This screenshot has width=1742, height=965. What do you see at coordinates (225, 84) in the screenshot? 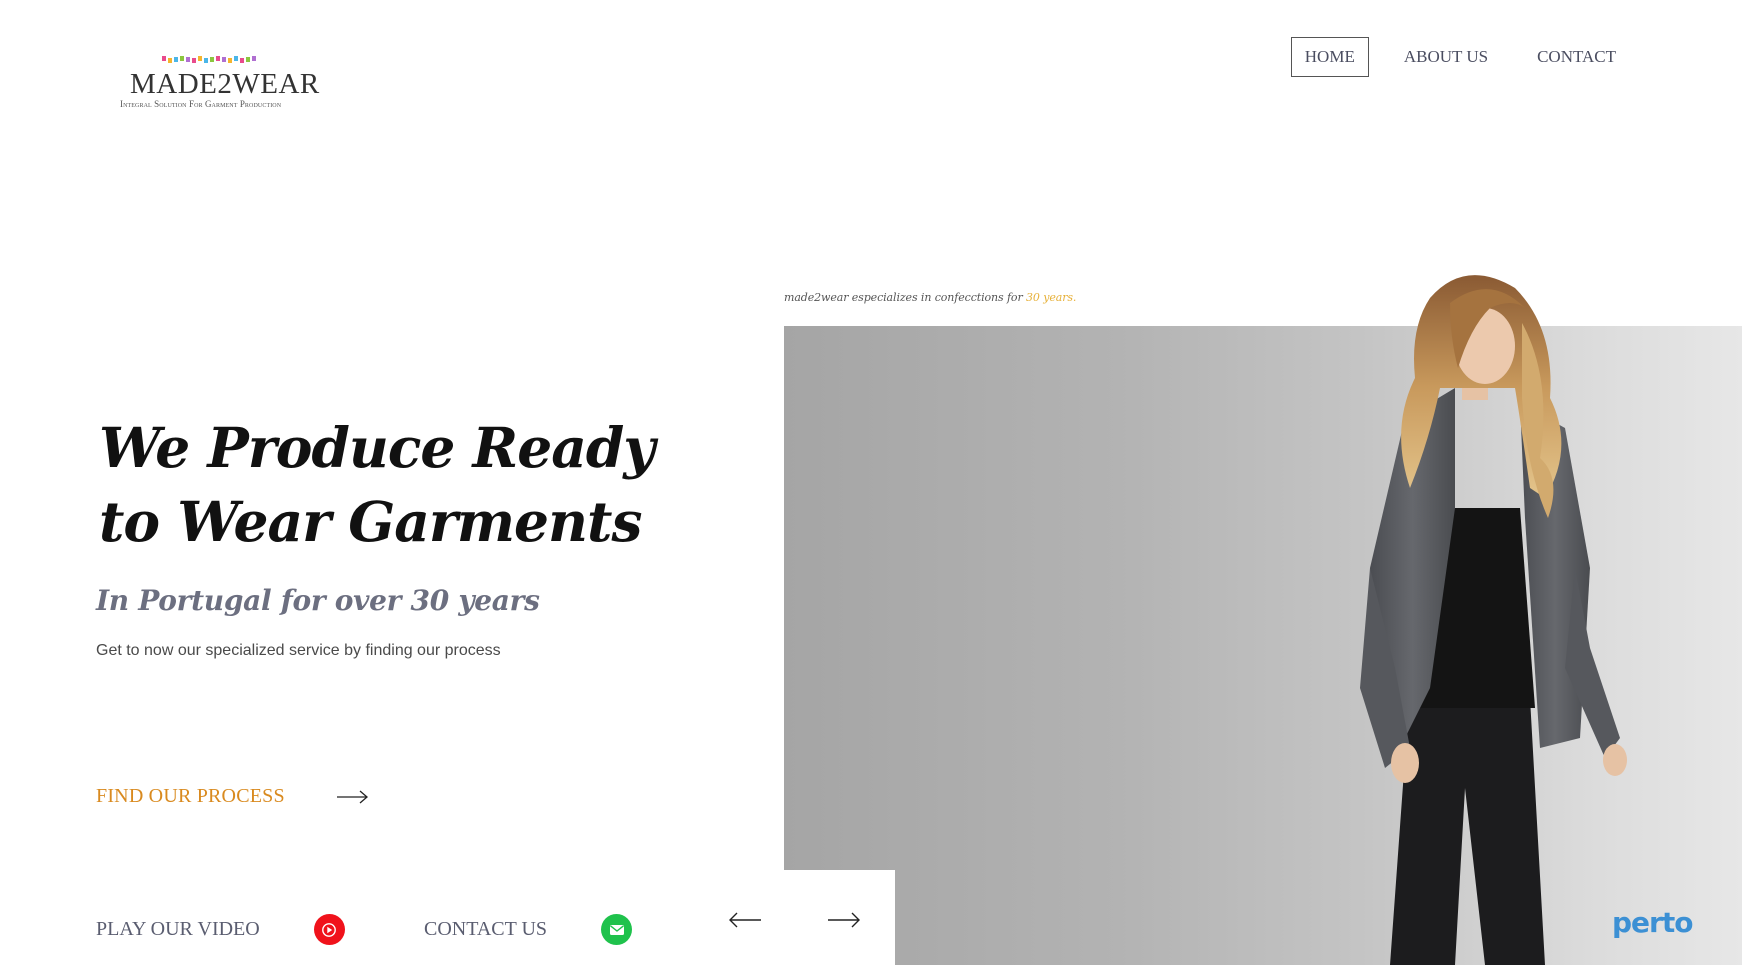
I see `logo-wordmark: MADE2WEAR` at bounding box center [225, 84].